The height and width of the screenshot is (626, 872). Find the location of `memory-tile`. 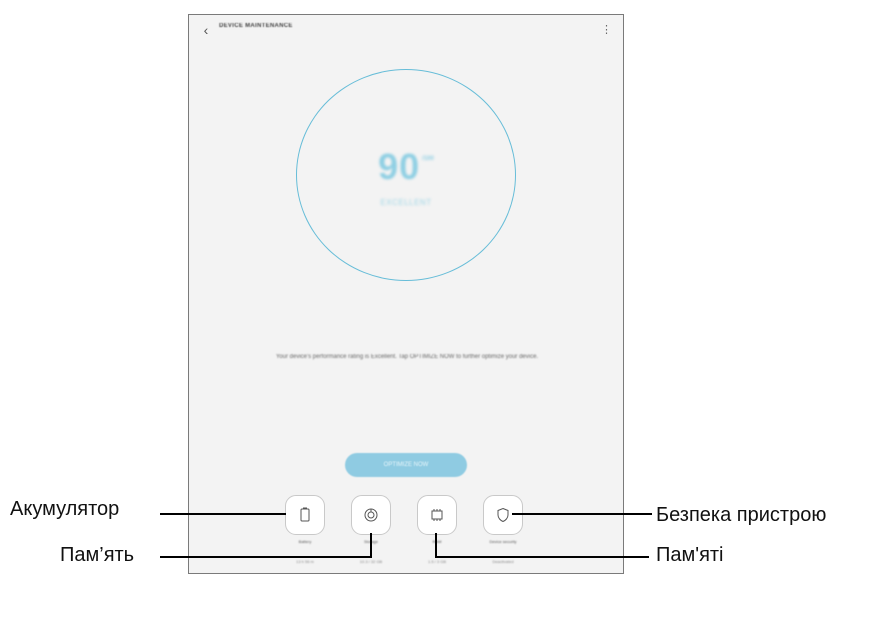

memory-tile is located at coordinates (437, 515).